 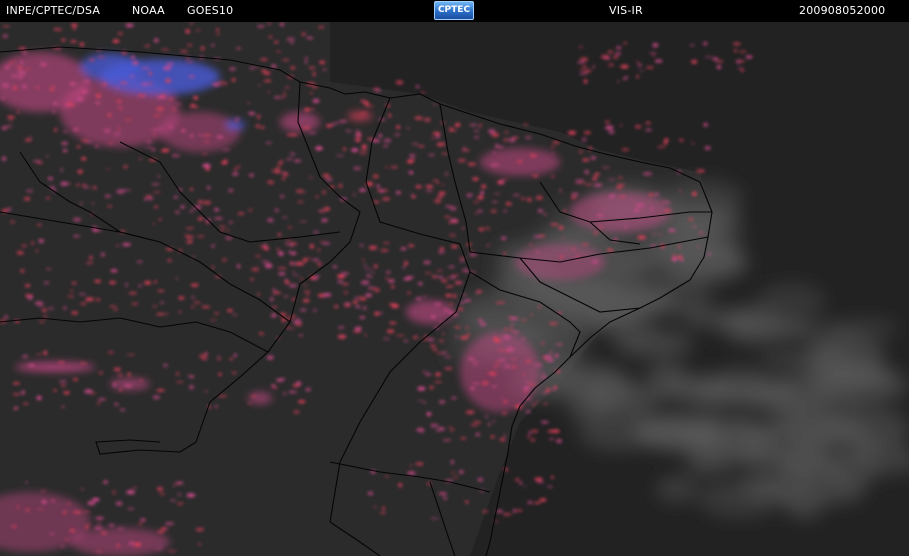 What do you see at coordinates (814, 419) in the screenshot?
I see `low-cloud` at bounding box center [814, 419].